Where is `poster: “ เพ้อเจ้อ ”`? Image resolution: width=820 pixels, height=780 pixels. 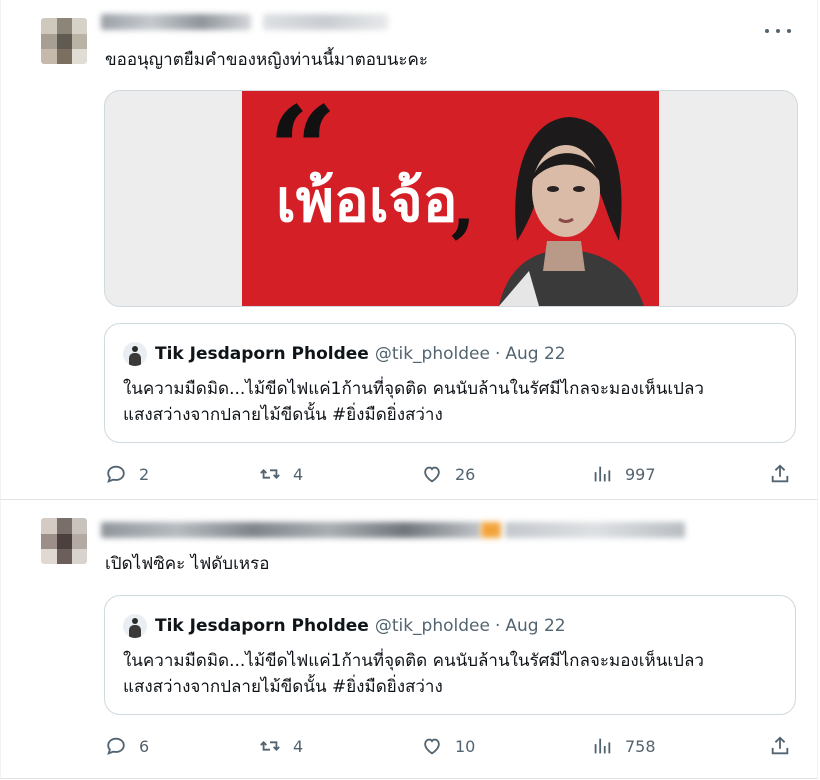 poster: “ เพ้อเจ้อ ” is located at coordinates (450, 198).